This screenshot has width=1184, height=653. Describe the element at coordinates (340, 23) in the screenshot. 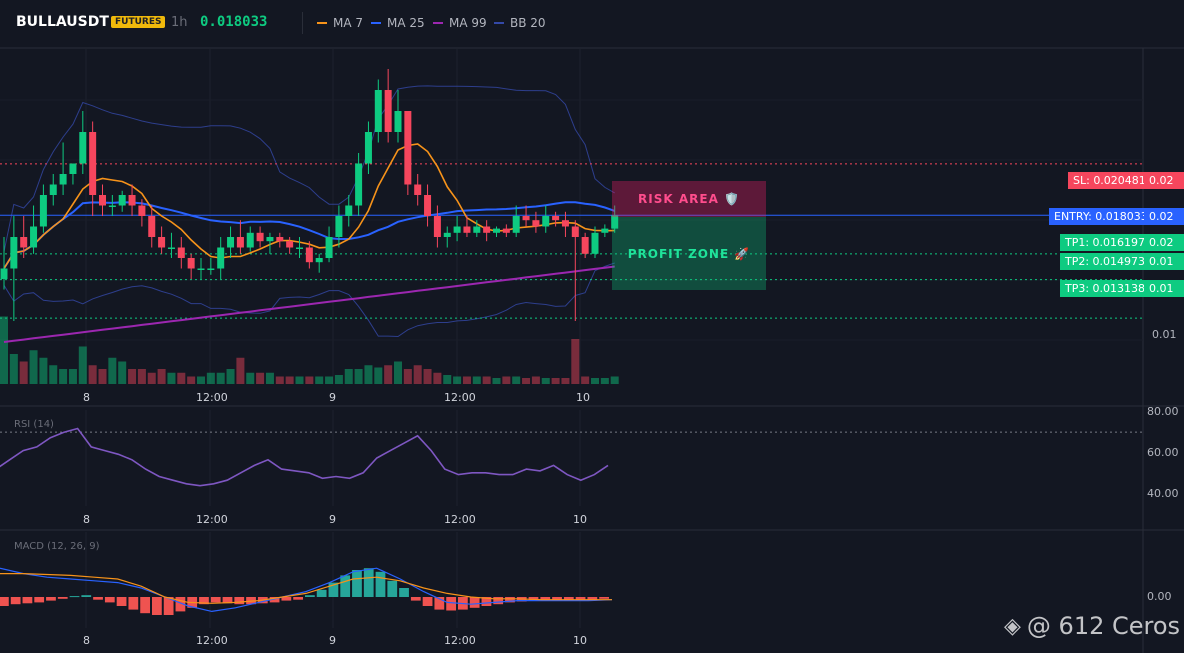

I see `legend-ma7: MA 7` at that location.